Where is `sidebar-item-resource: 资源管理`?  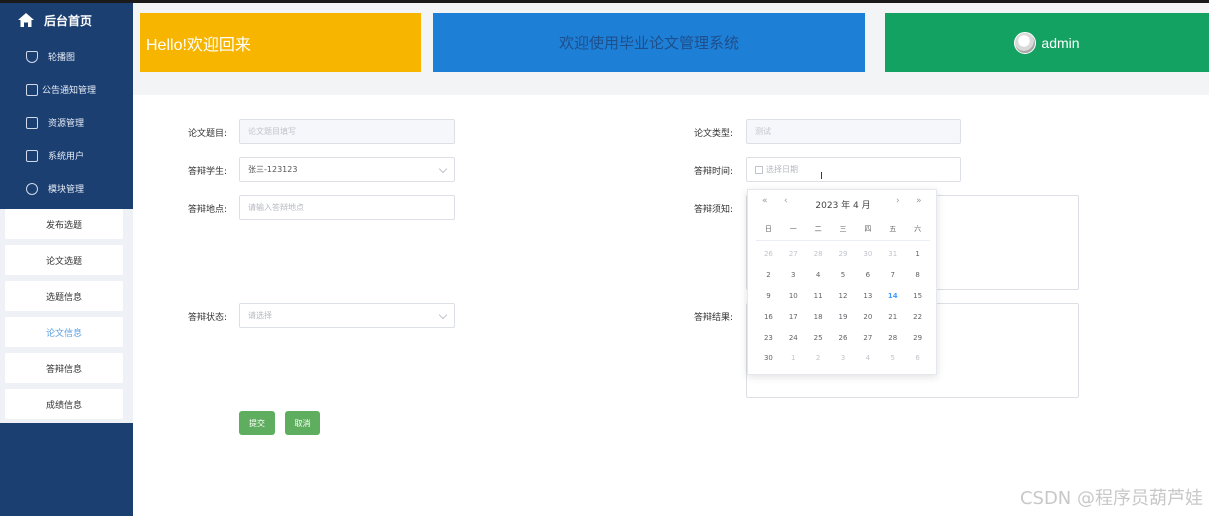 sidebar-item-resource: 资源管理 is located at coordinates (66, 122).